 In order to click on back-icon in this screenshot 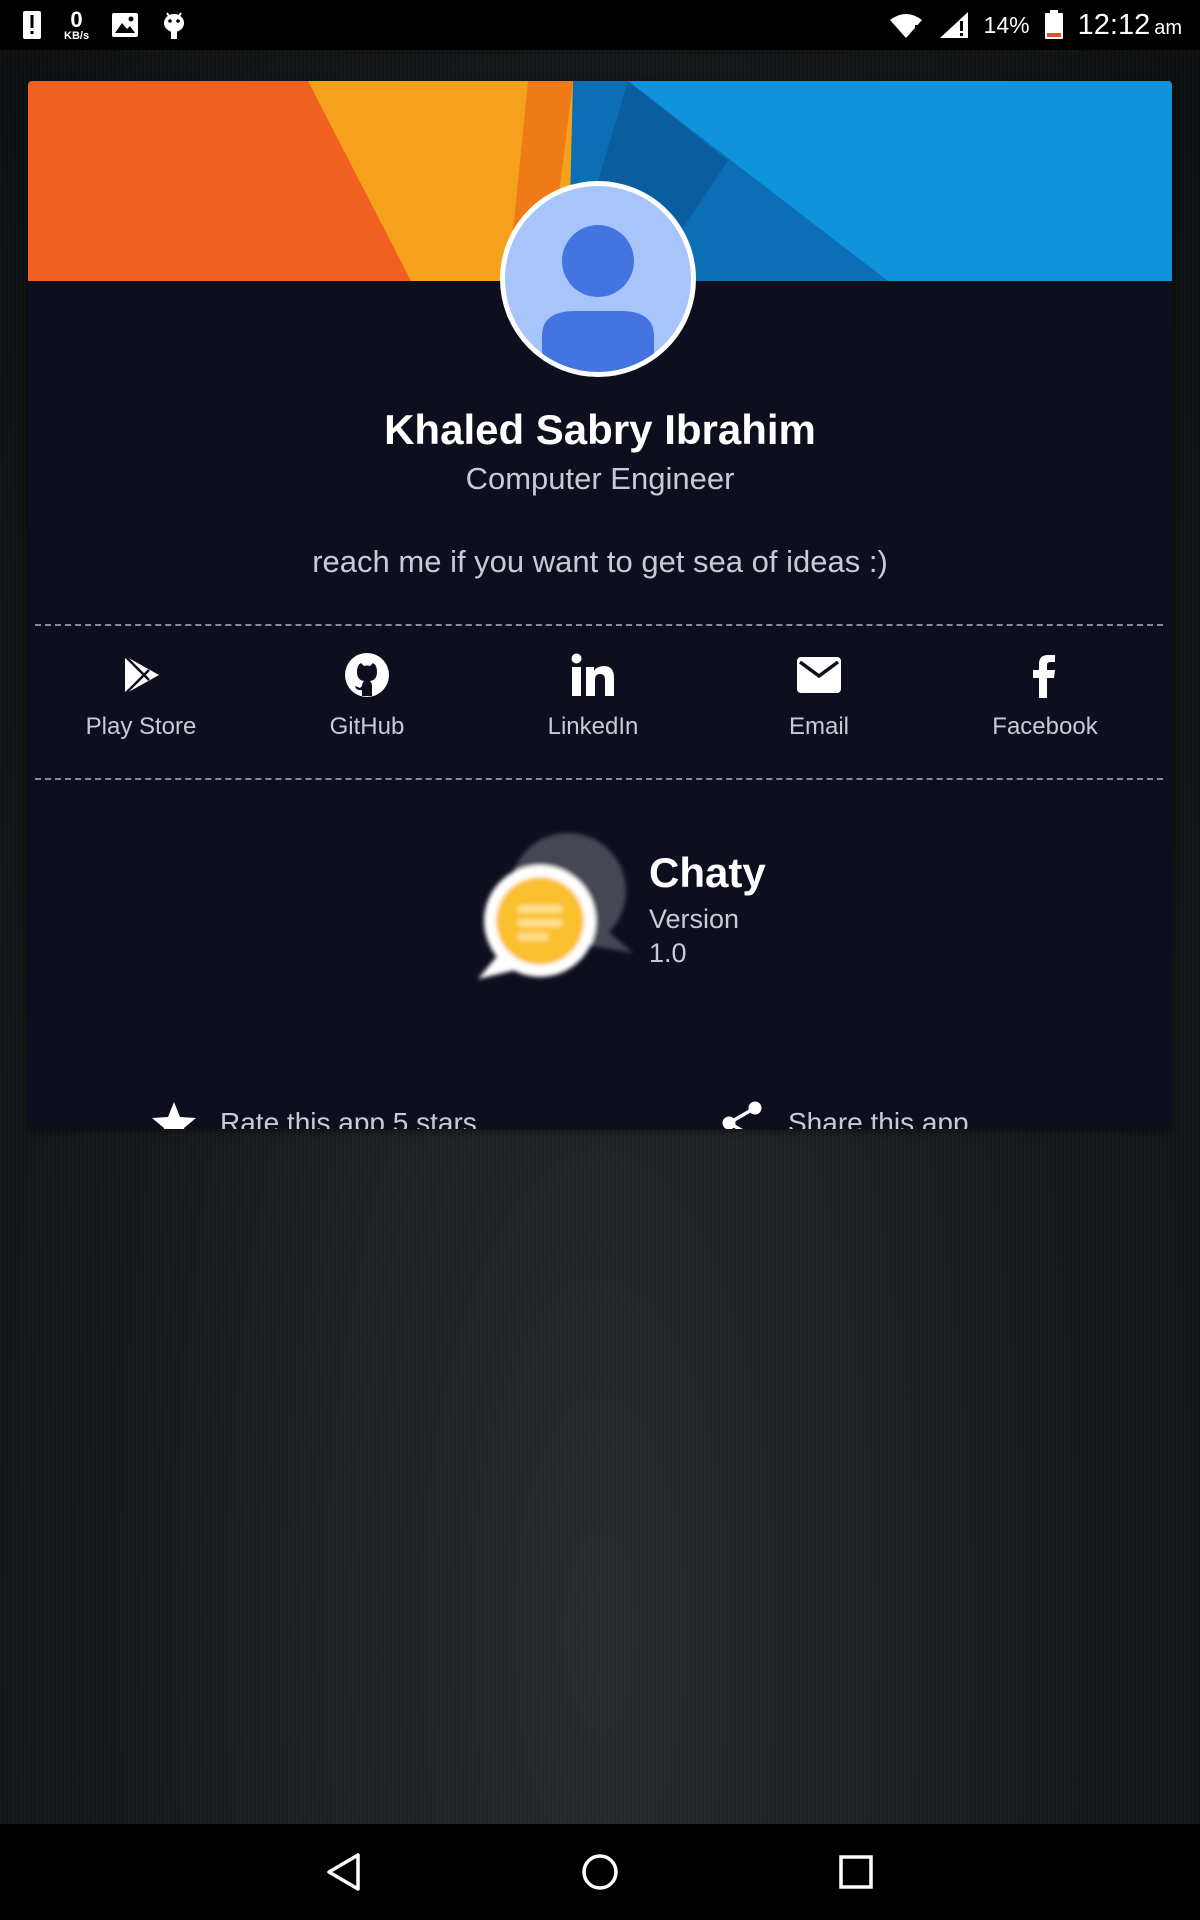, I will do `click(343, 1872)`.